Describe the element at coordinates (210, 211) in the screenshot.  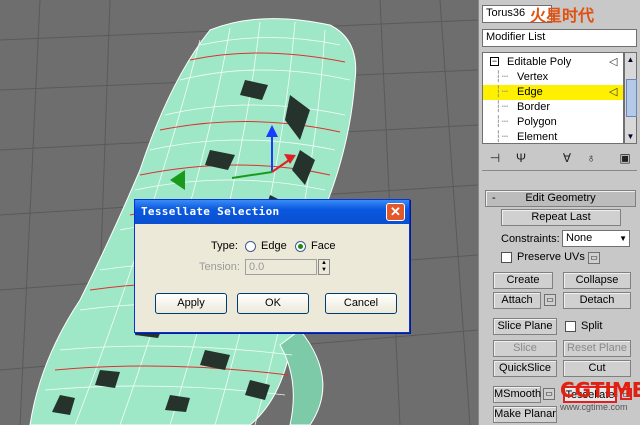
I see `dialog-title: Tessellate Selection` at that location.